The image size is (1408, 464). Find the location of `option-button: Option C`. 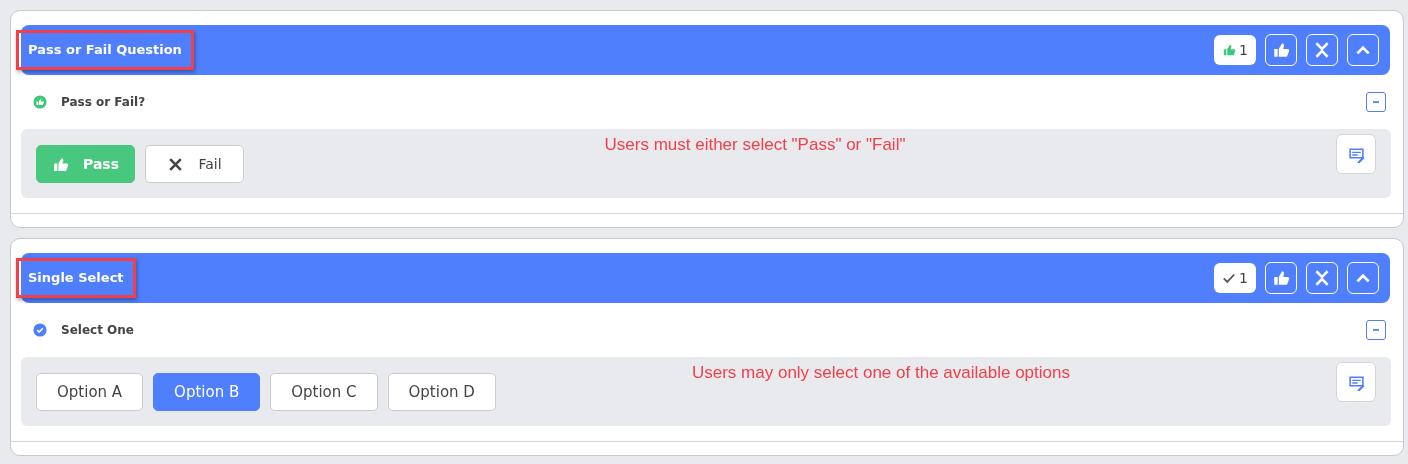

option-button: Option C is located at coordinates (324, 392).